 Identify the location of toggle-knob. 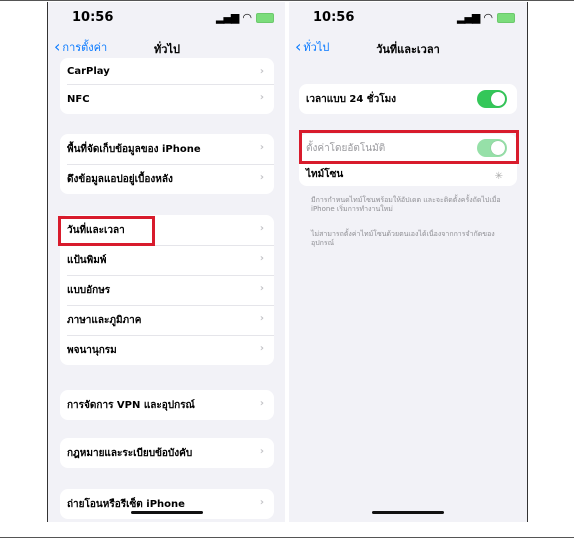
(498, 99).